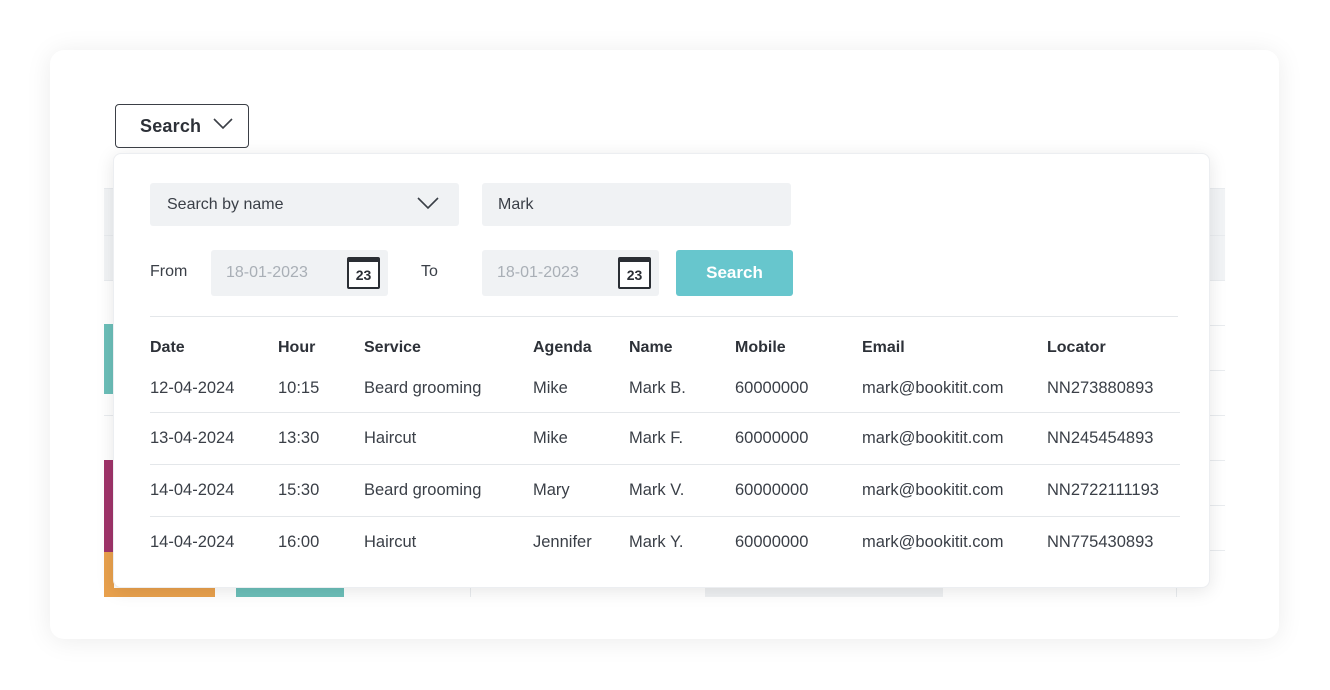  What do you see at coordinates (321, 348) in the screenshot?
I see `column-header-hour: Hour` at bounding box center [321, 348].